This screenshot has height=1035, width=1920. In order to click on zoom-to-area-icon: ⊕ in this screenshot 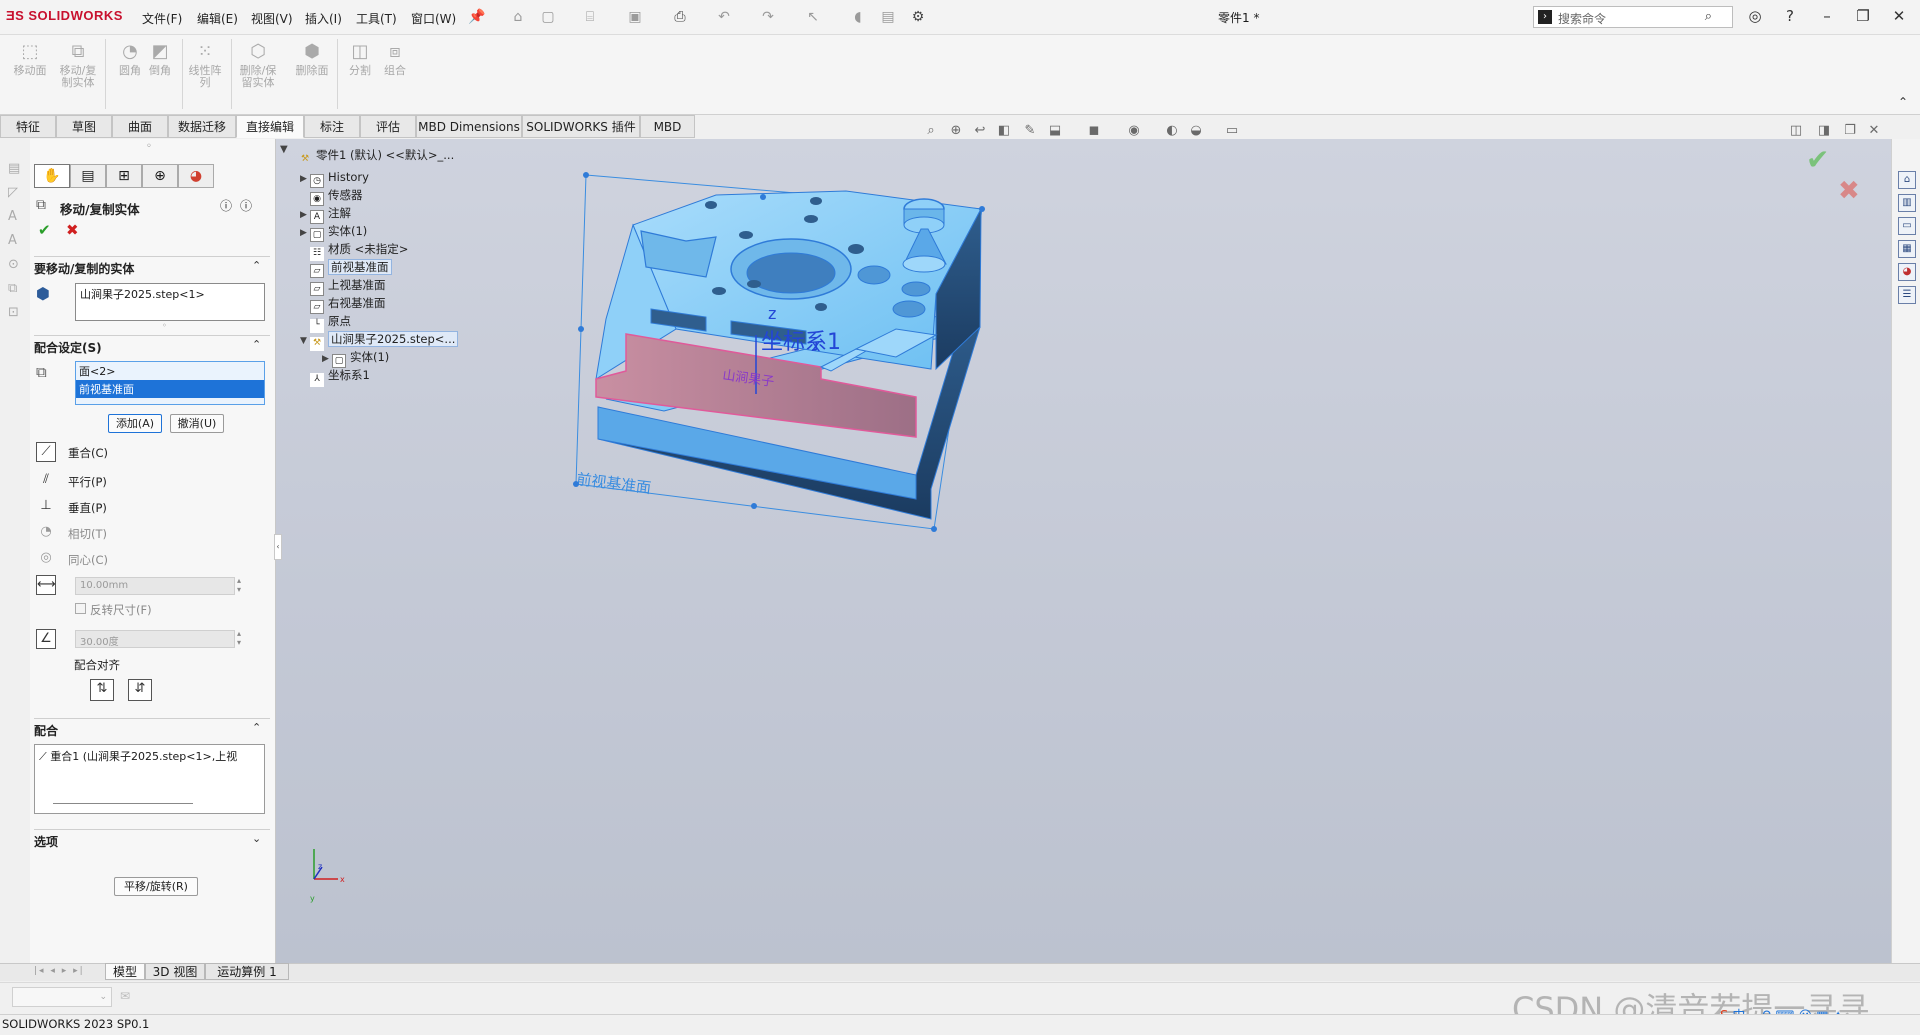, I will do `click(956, 131)`.